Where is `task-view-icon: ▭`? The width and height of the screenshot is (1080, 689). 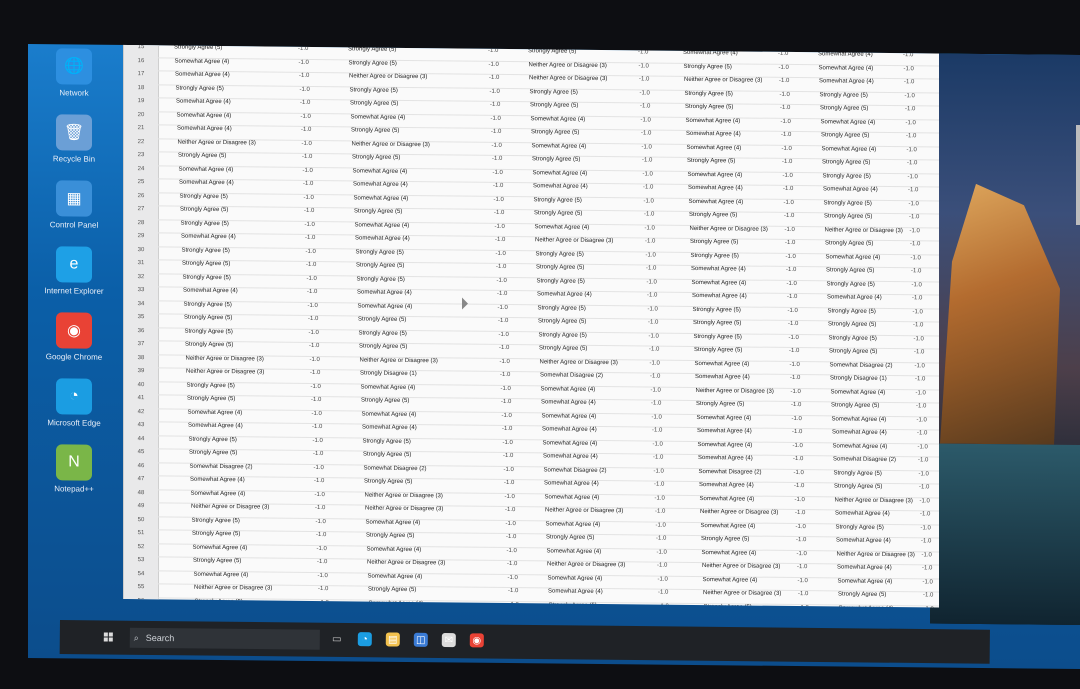
task-view-icon: ▭ is located at coordinates (337, 639).